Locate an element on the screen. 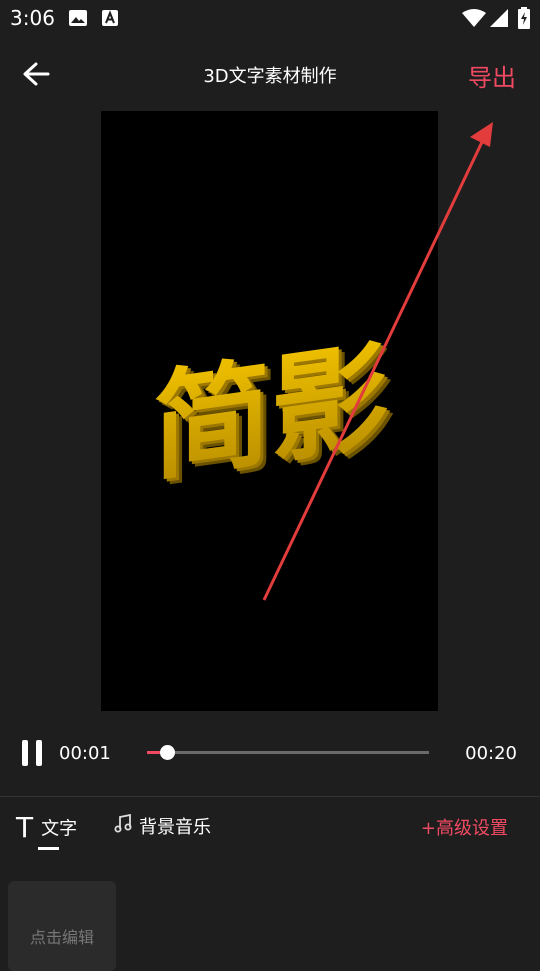 The width and height of the screenshot is (540, 971). seek-bar is located at coordinates (288, 752).